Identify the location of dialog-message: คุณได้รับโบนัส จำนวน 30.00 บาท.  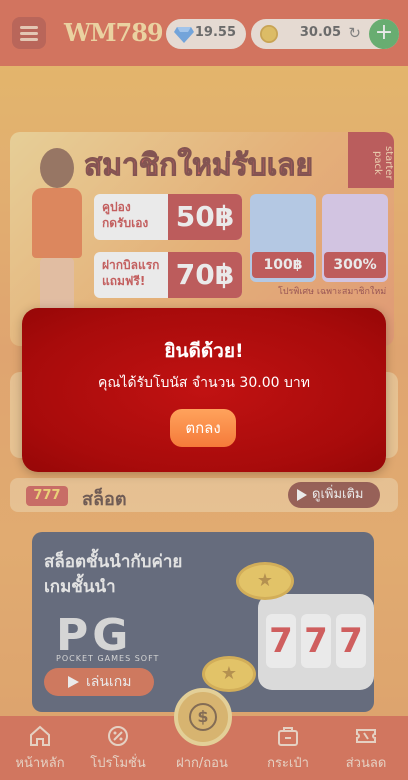
(204, 383).